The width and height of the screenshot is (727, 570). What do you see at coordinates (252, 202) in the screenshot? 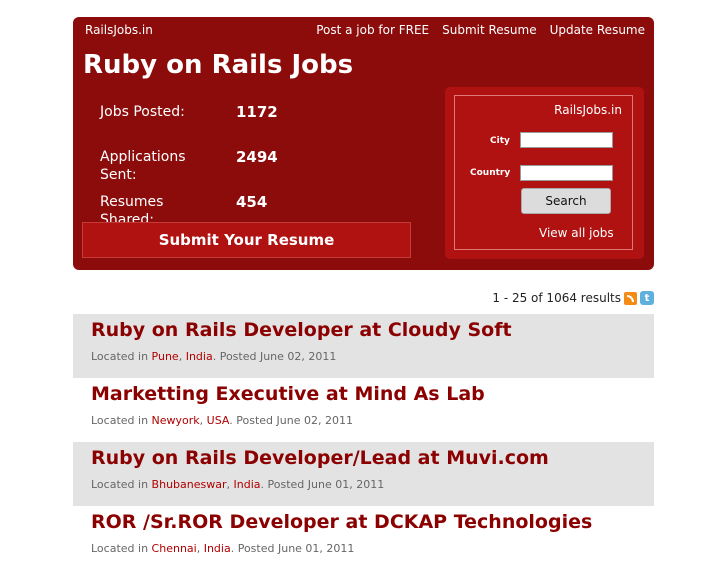
I see `stat-value: 454` at bounding box center [252, 202].